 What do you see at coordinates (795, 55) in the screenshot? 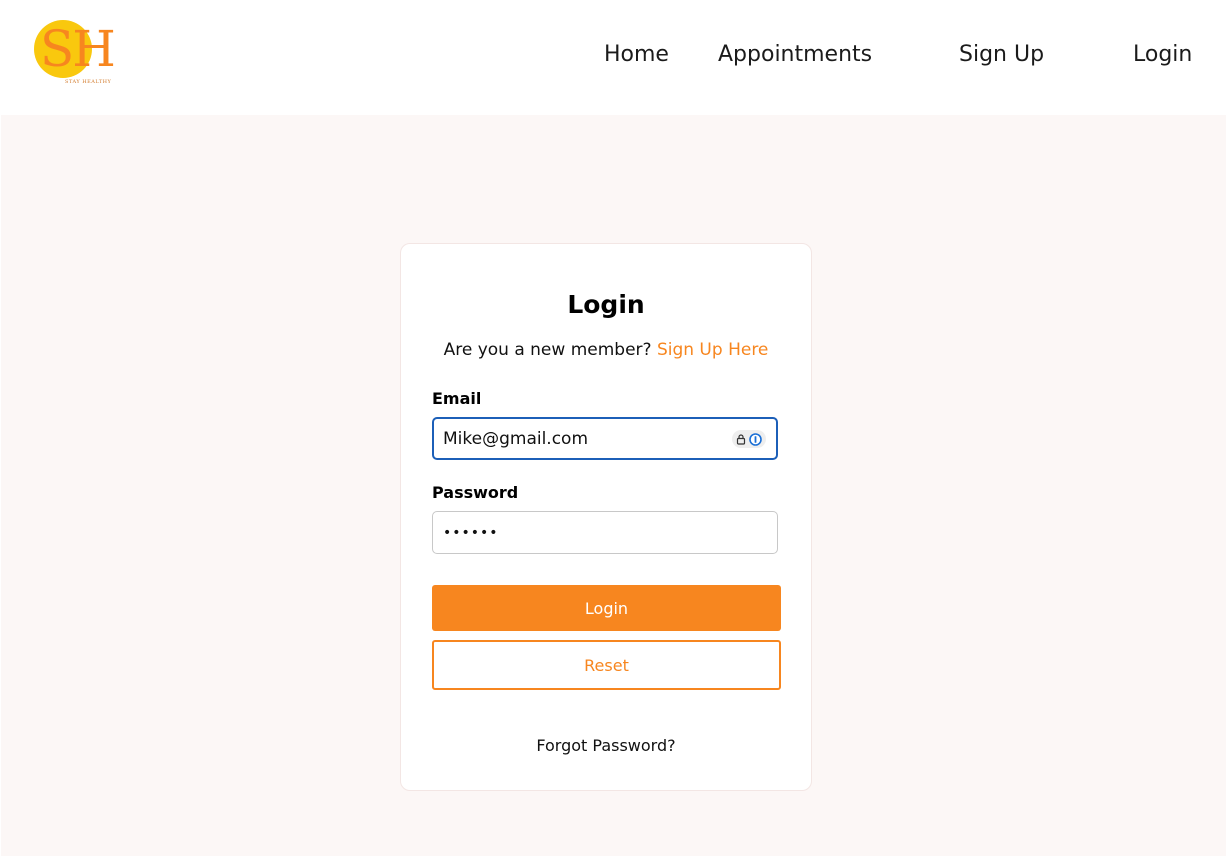
I see `nav-appointments: Appointments` at bounding box center [795, 55].